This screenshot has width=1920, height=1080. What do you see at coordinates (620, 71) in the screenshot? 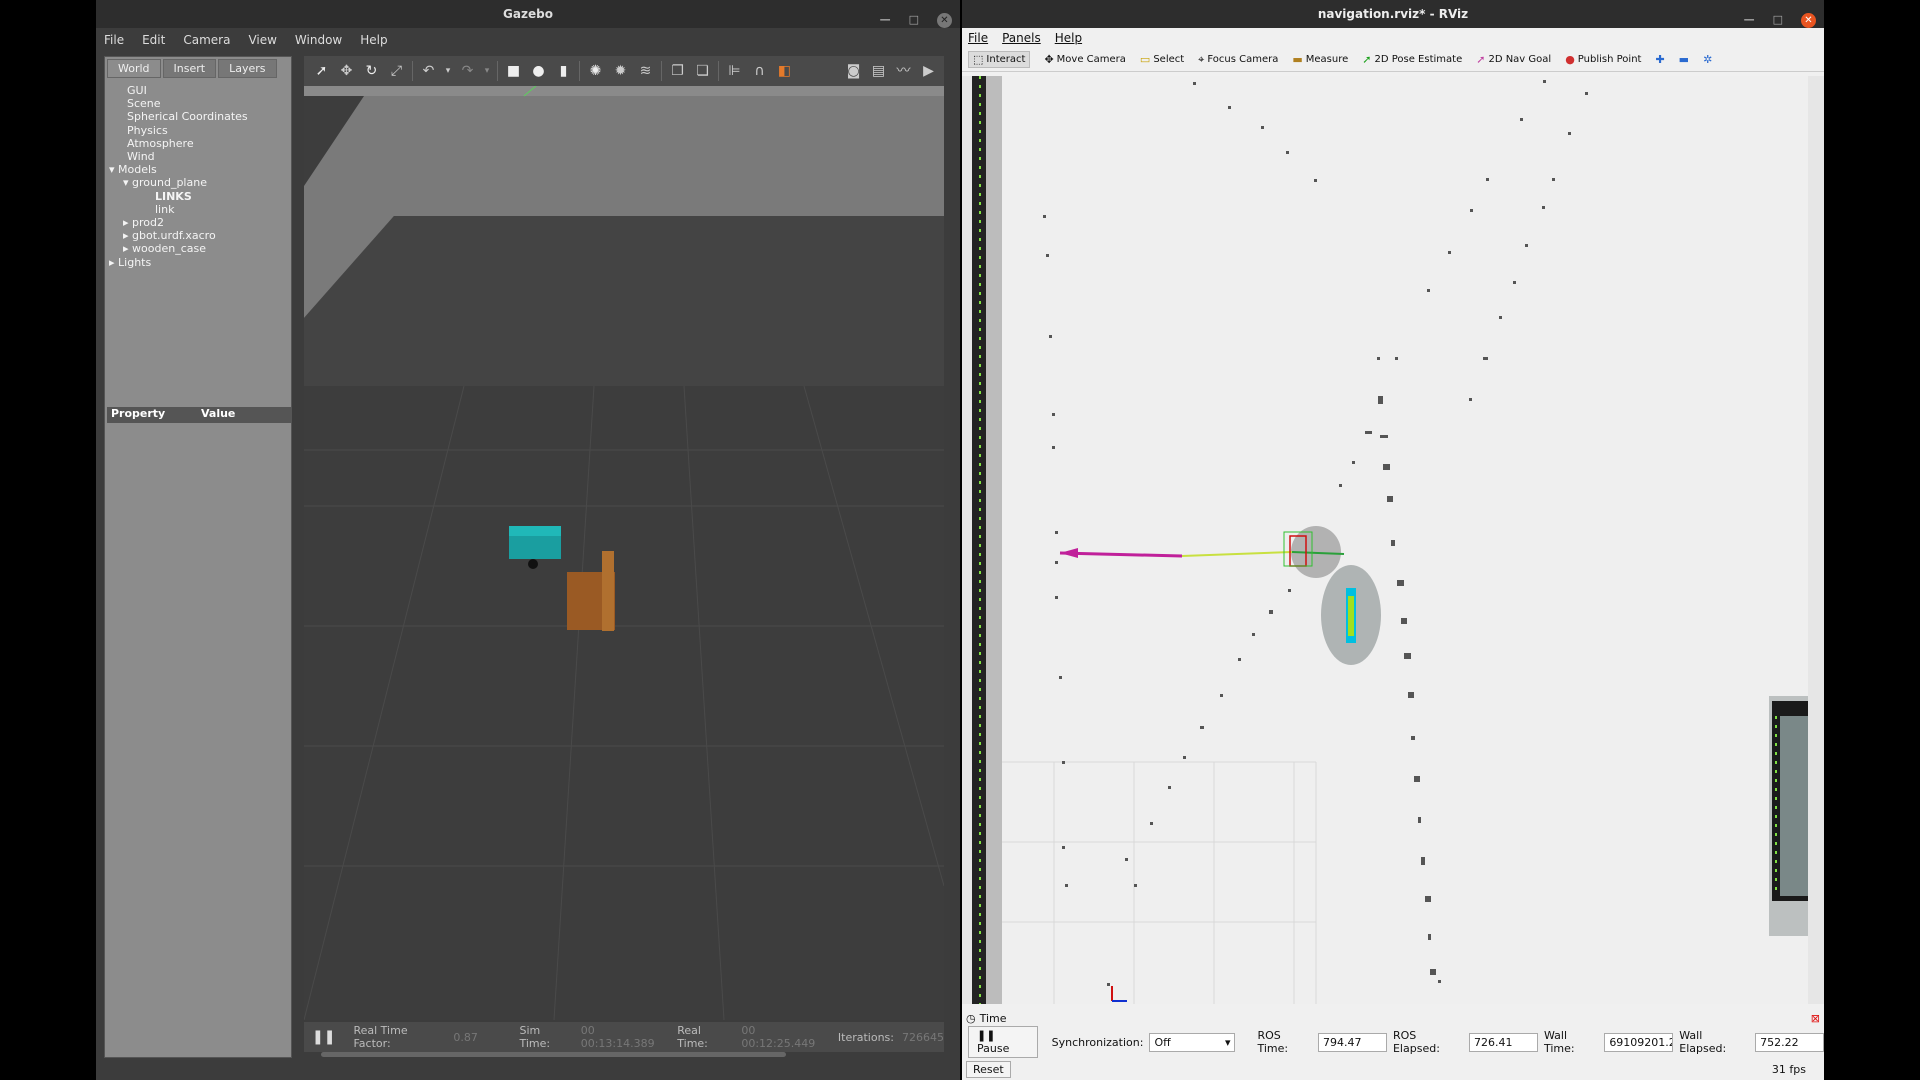
I see `spot-light-icon: ✹` at bounding box center [620, 71].